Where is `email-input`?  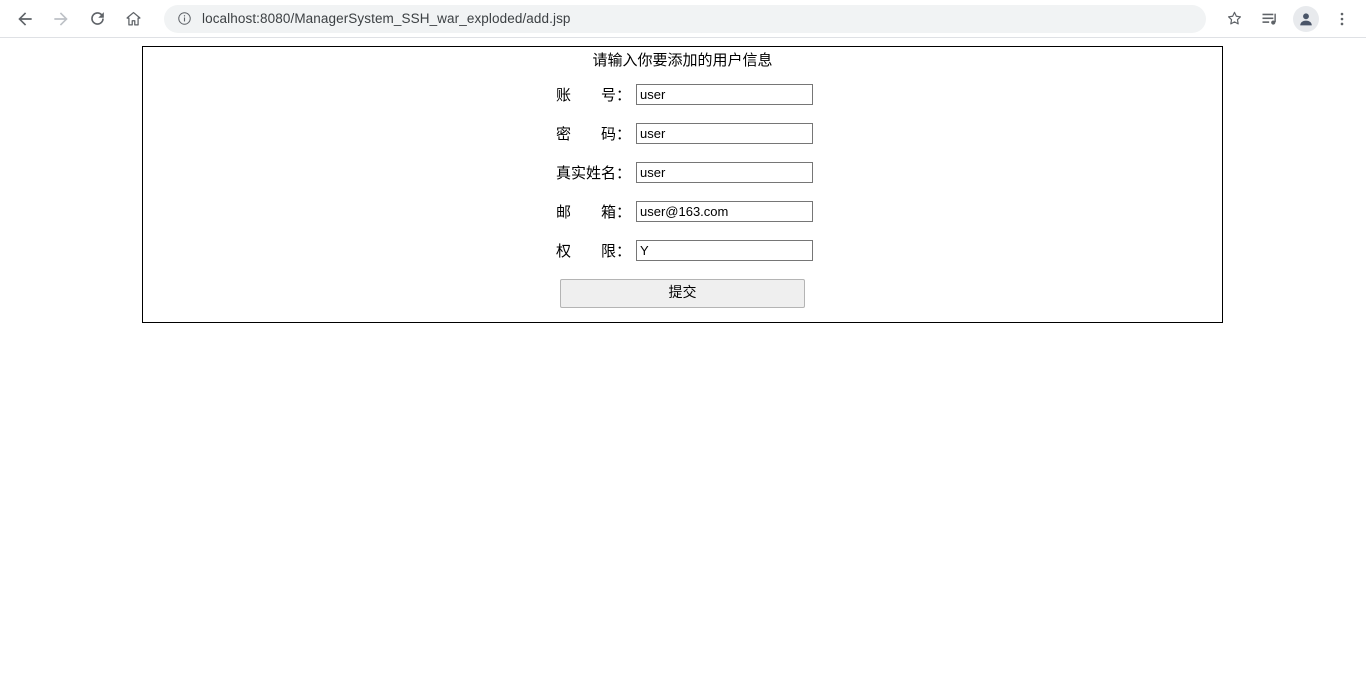 email-input is located at coordinates (724, 211).